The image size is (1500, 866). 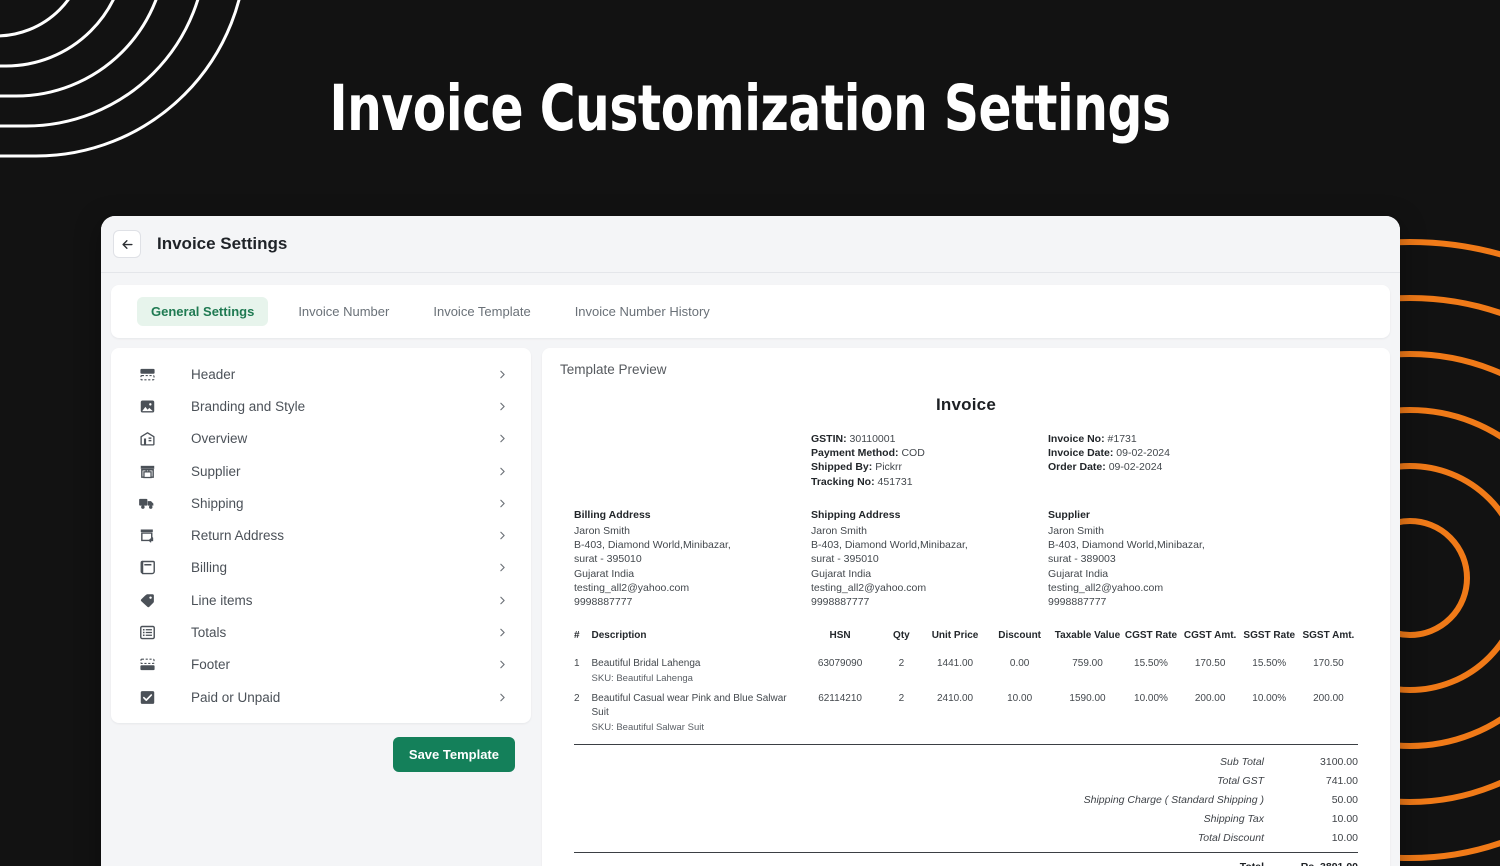 What do you see at coordinates (321, 665) in the screenshot?
I see `sidebar-item-footer: Footer` at bounding box center [321, 665].